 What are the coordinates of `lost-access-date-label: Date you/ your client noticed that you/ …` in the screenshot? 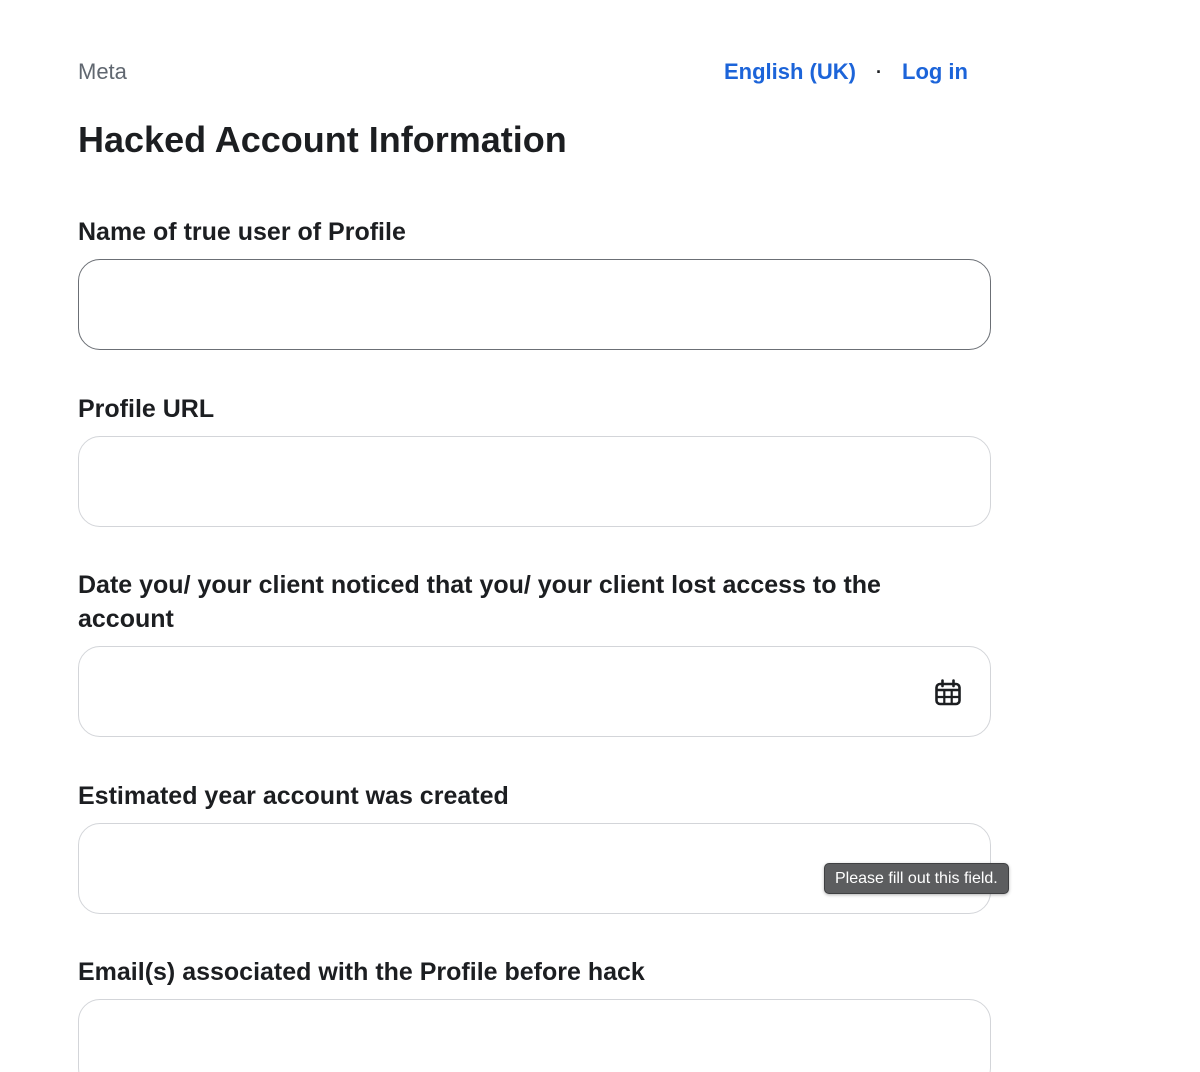 It's located at (479, 602).